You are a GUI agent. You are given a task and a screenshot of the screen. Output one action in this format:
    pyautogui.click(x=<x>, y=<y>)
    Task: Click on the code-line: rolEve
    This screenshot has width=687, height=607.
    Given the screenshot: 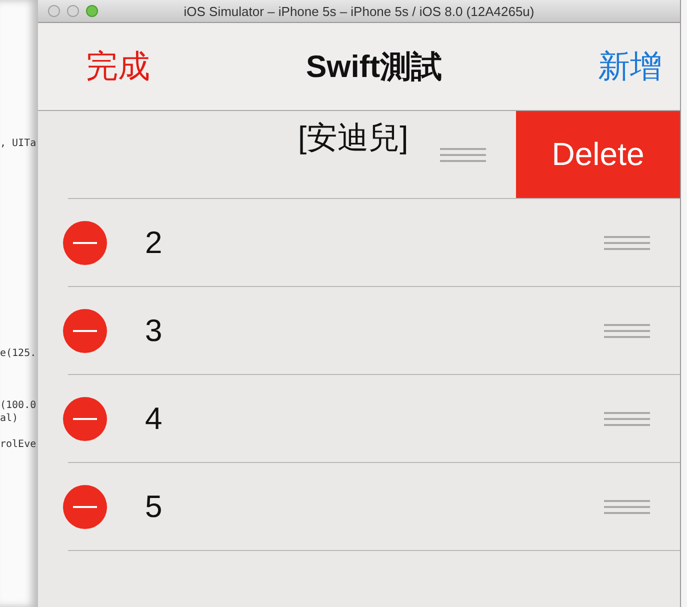 What is the action you would take?
    pyautogui.click(x=18, y=444)
    